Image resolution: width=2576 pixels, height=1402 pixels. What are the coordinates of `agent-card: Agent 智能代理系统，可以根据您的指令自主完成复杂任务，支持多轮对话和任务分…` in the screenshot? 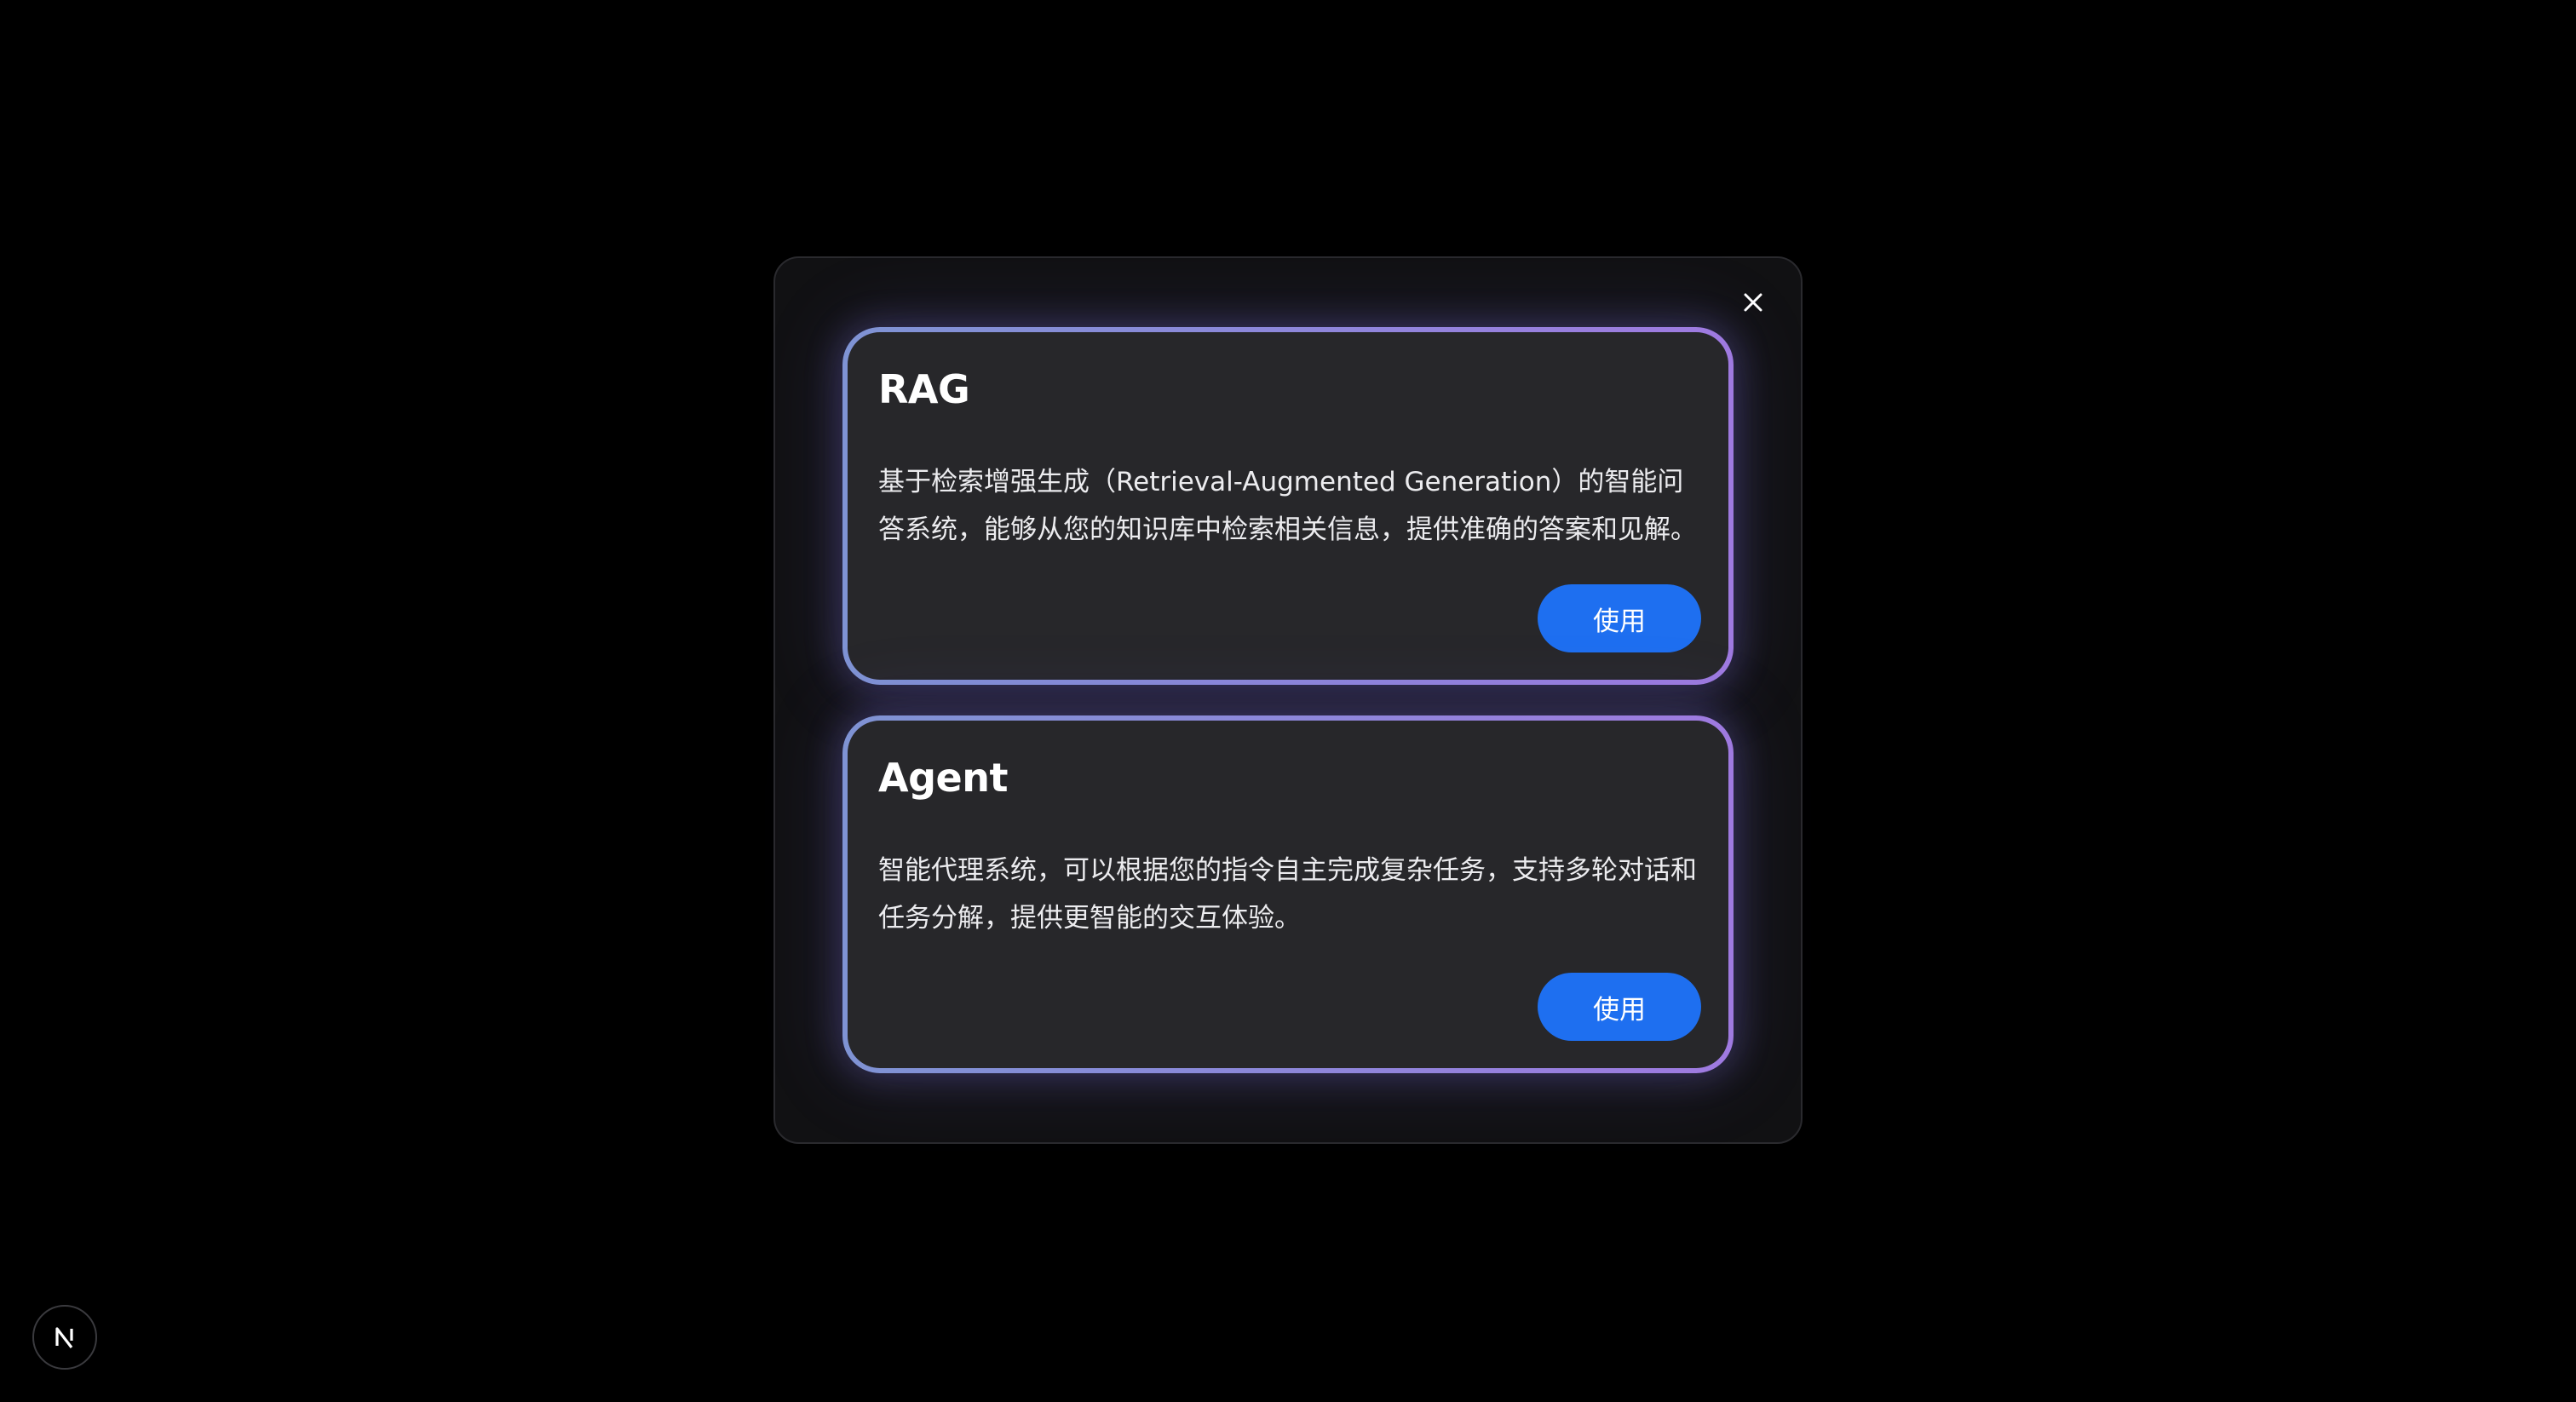 It's located at (1288, 894).